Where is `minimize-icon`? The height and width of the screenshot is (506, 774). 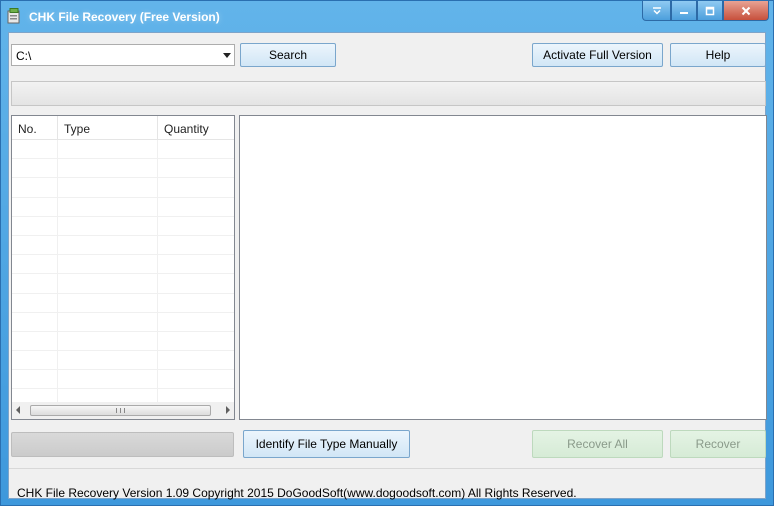 minimize-icon is located at coordinates (684, 12).